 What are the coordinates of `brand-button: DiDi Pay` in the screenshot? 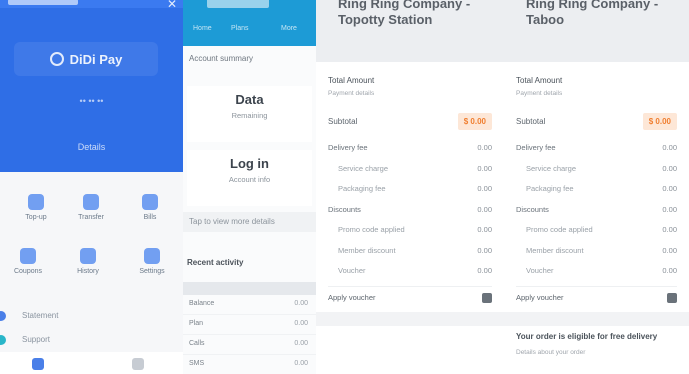 It's located at (86, 59).